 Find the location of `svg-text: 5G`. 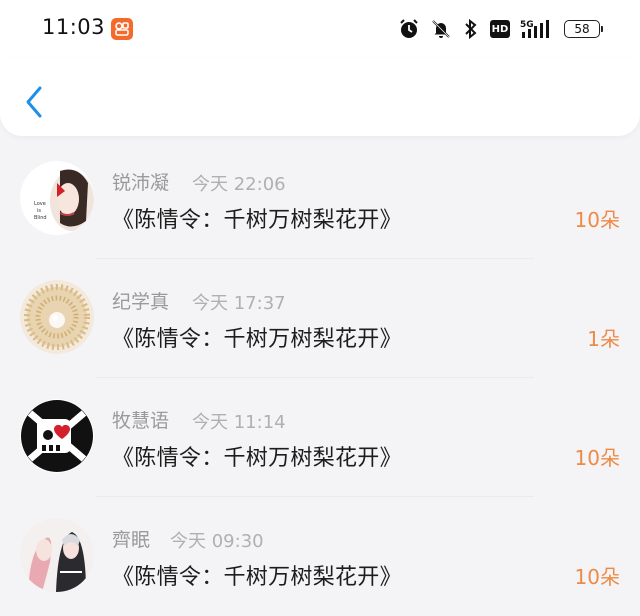

svg-text: 5G is located at coordinates (527, 25).